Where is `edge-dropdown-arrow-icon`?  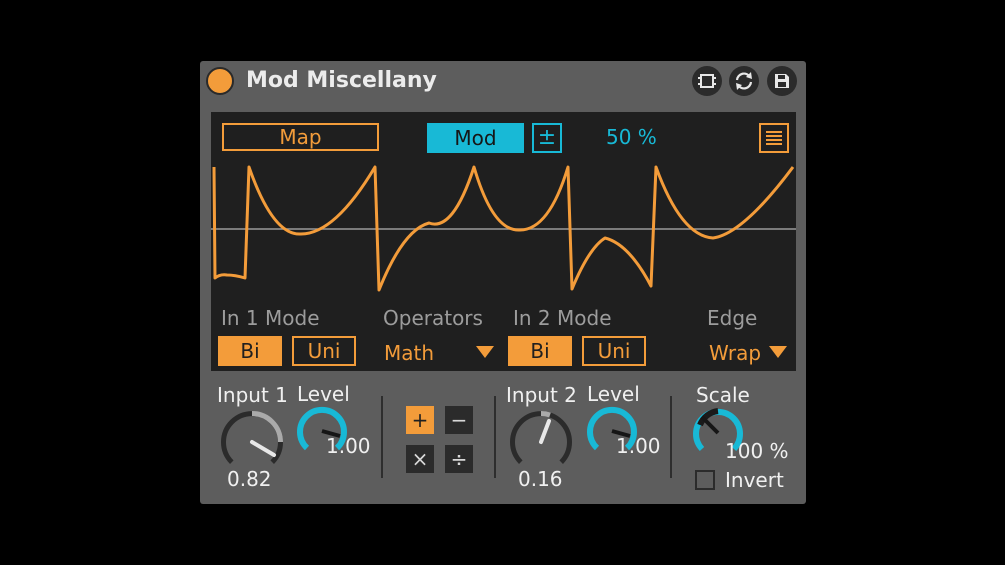
edge-dropdown-arrow-icon is located at coordinates (778, 352).